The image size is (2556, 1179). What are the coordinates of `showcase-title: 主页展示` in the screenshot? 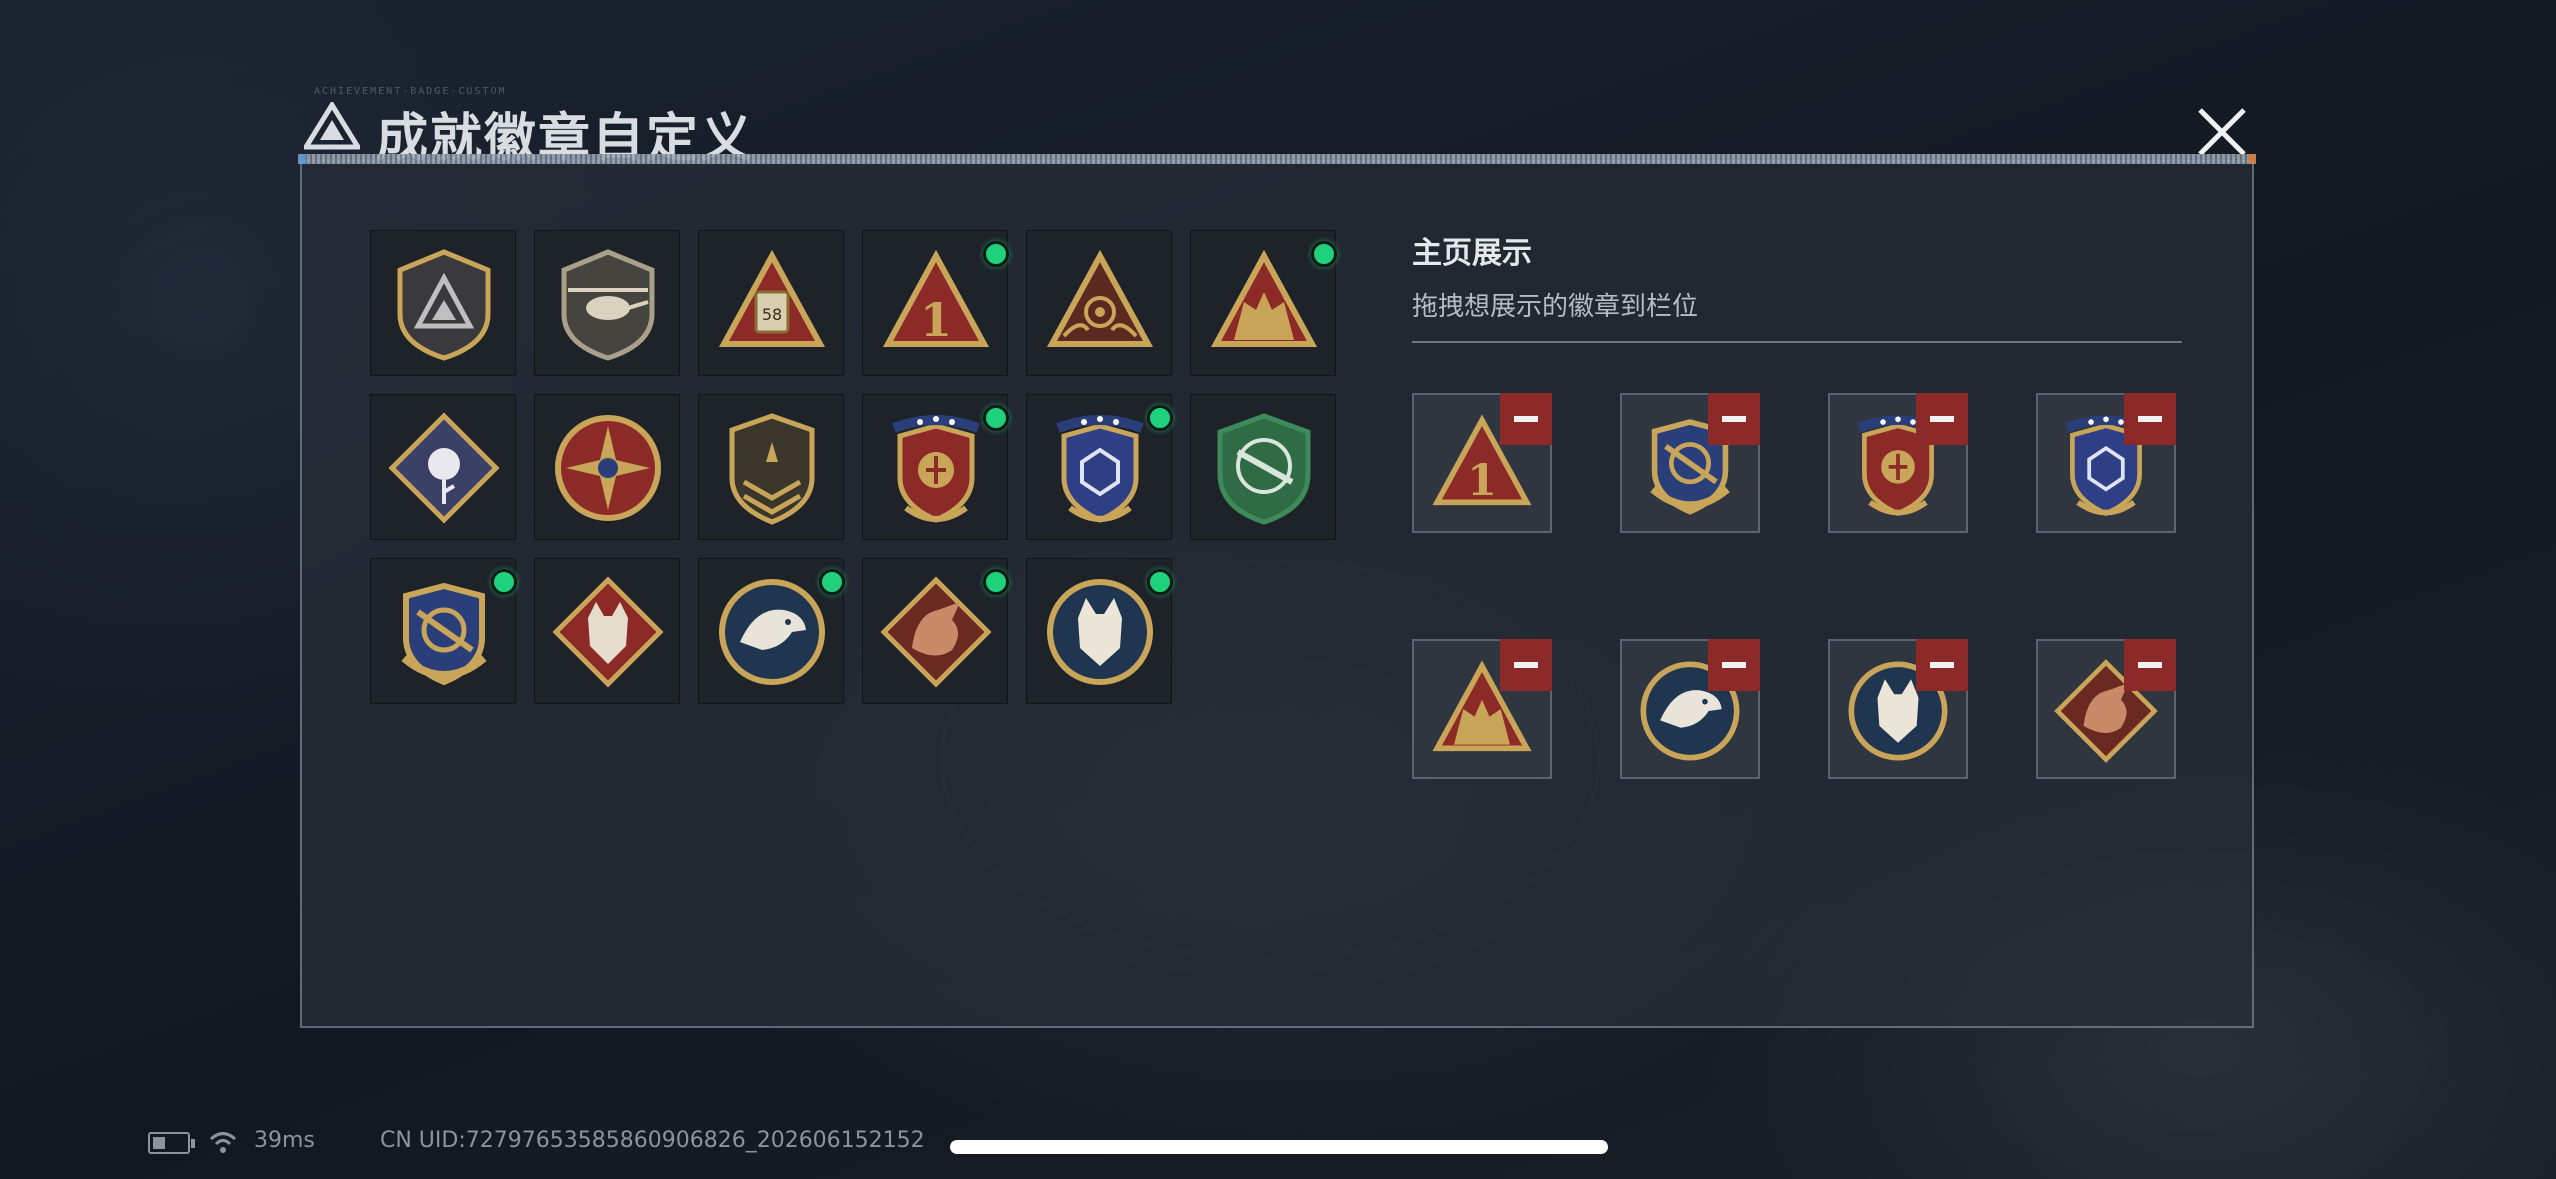 It's located at (1472, 253).